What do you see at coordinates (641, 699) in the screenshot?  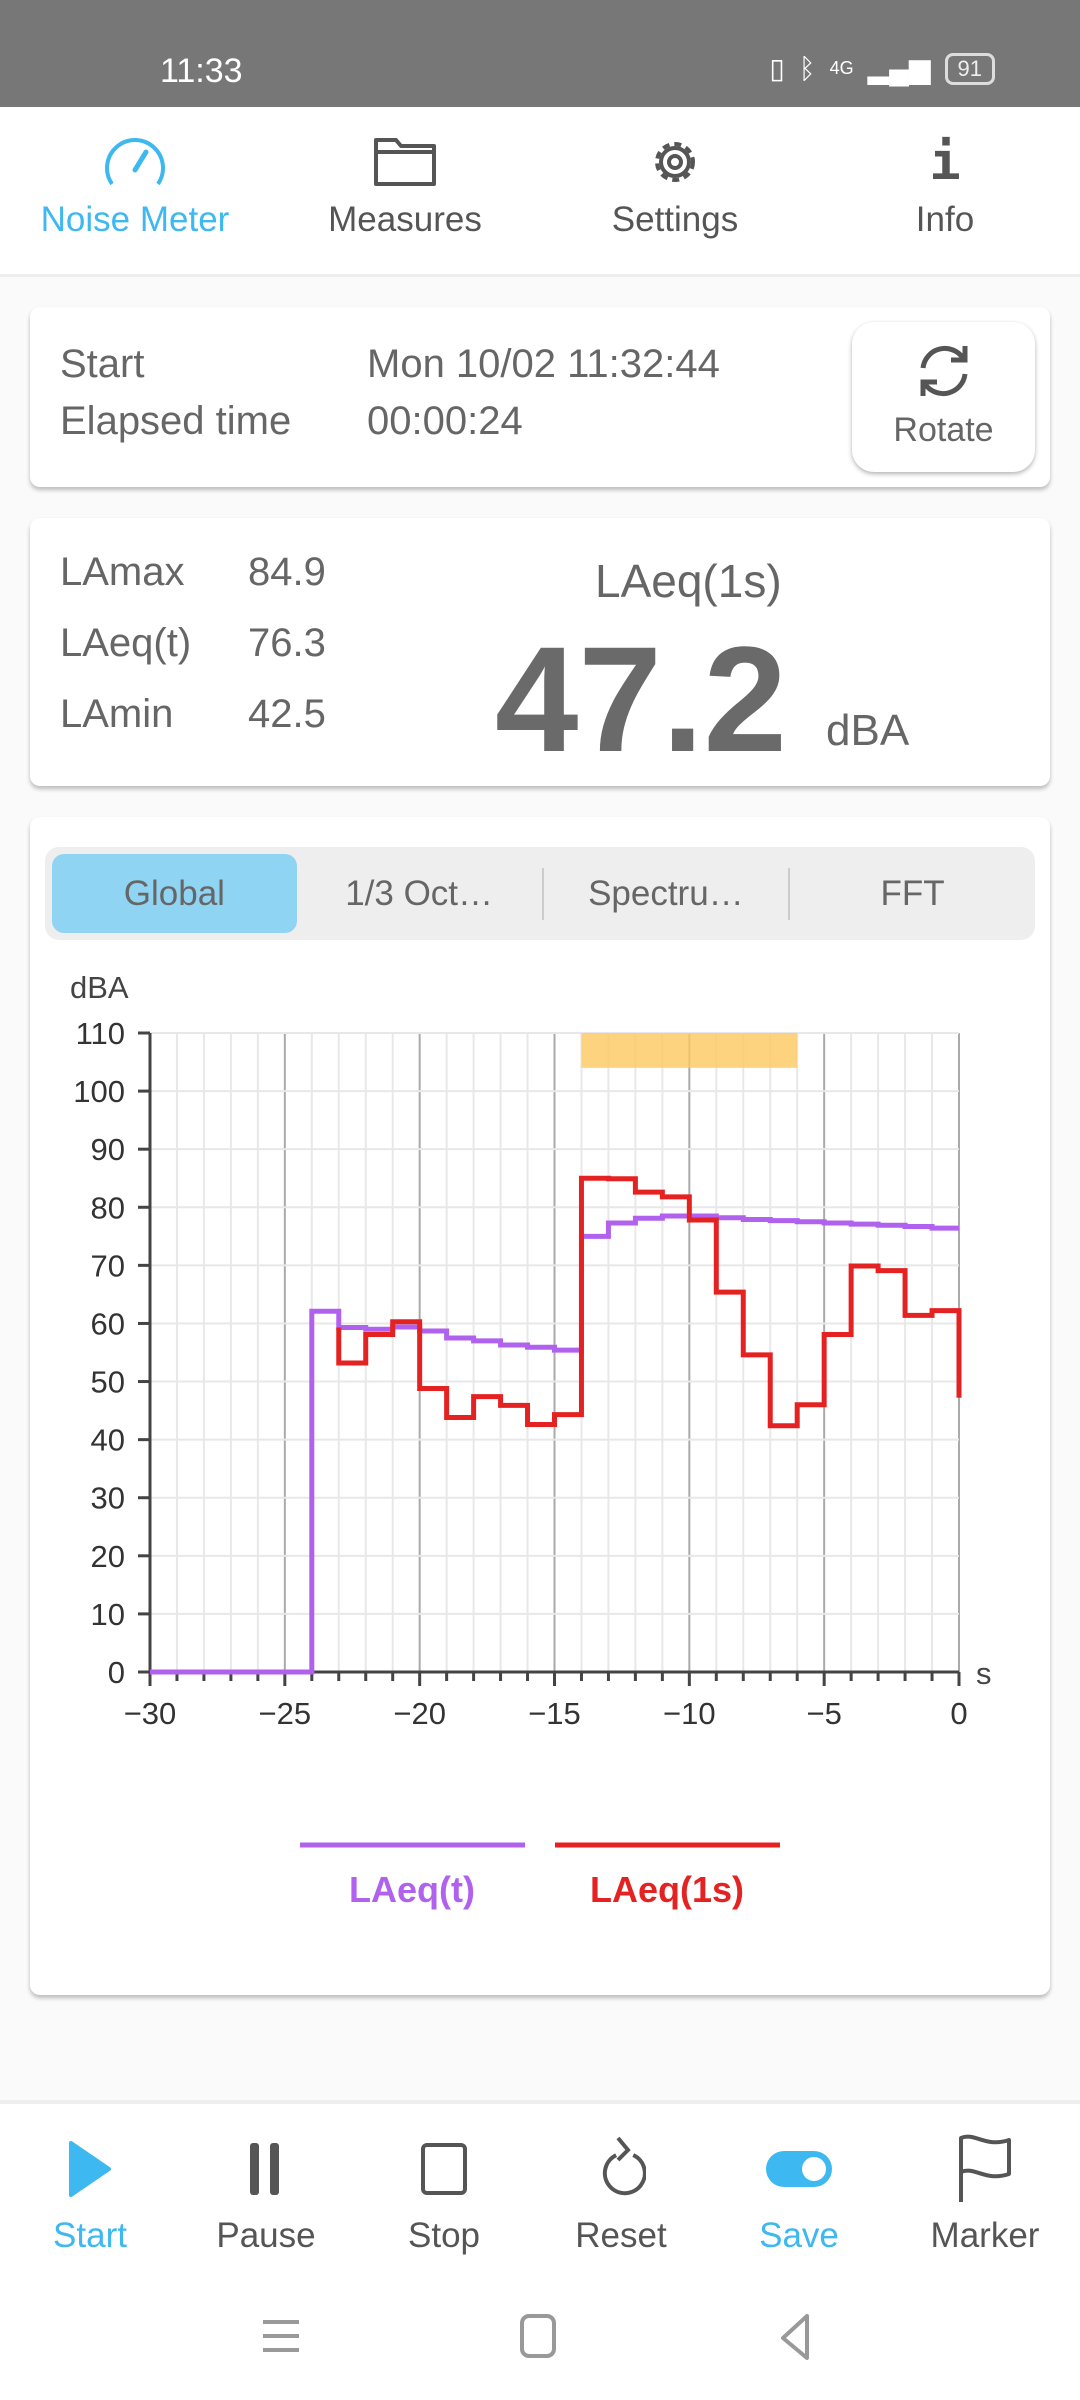 I see `main-level-value: 47.2` at bounding box center [641, 699].